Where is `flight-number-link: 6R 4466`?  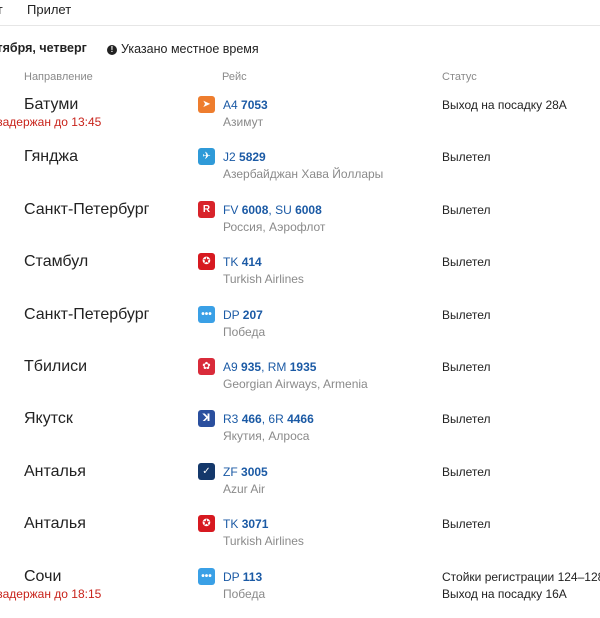
flight-number-link: 6R 4466 is located at coordinates (290, 419).